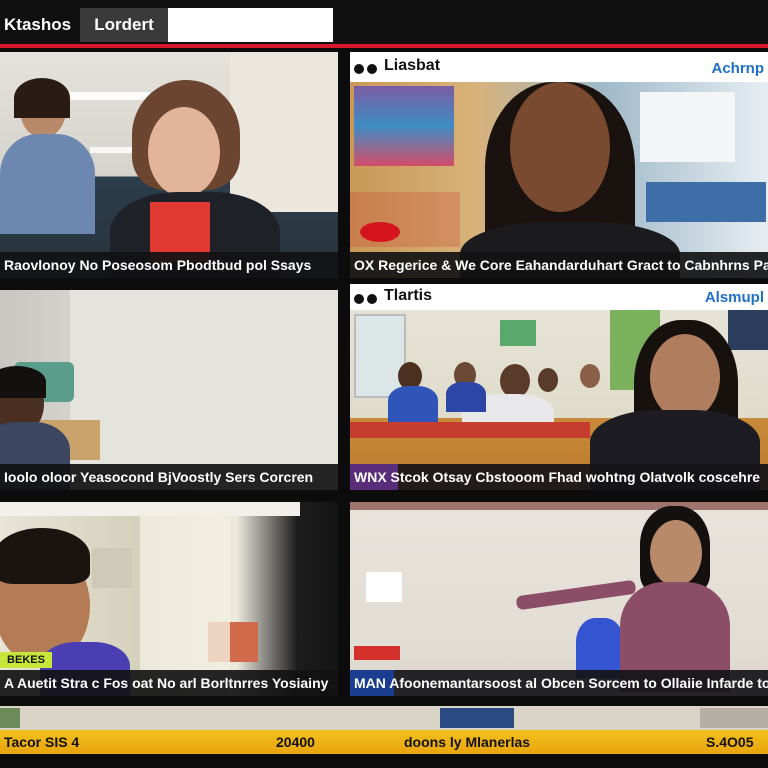 This screenshot has width=768, height=768. I want to click on search-input, so click(250, 25).